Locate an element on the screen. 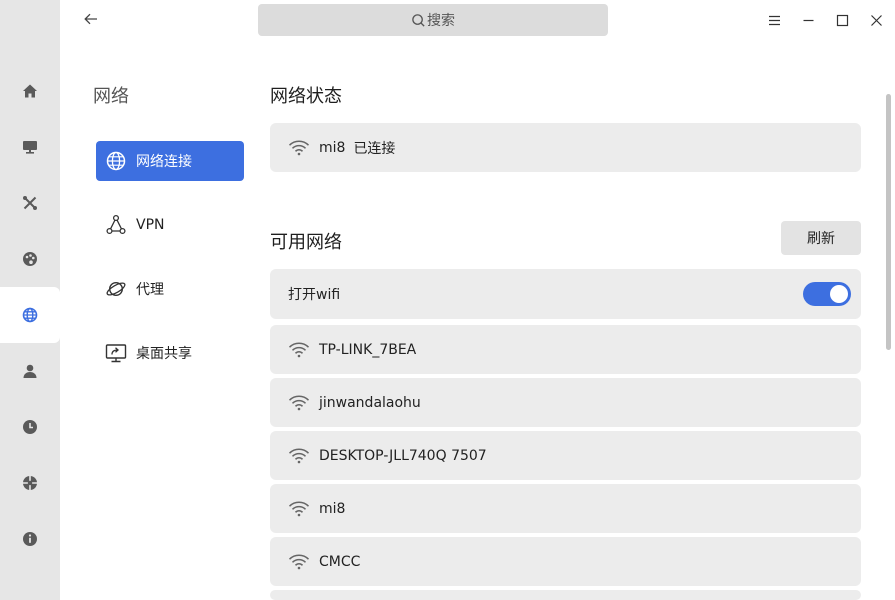  close-icon is located at coordinates (876, 20).